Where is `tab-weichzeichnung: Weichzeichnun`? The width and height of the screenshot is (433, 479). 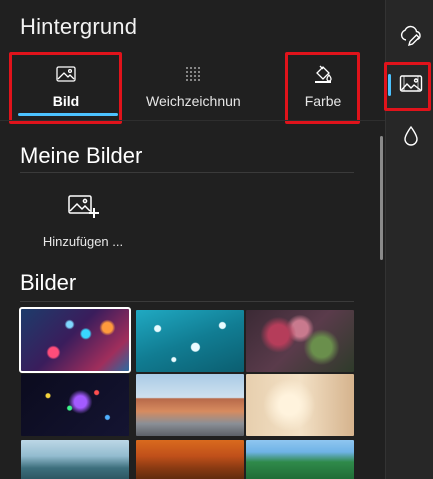 tab-weichzeichnung: Weichzeichnun is located at coordinates (193, 86).